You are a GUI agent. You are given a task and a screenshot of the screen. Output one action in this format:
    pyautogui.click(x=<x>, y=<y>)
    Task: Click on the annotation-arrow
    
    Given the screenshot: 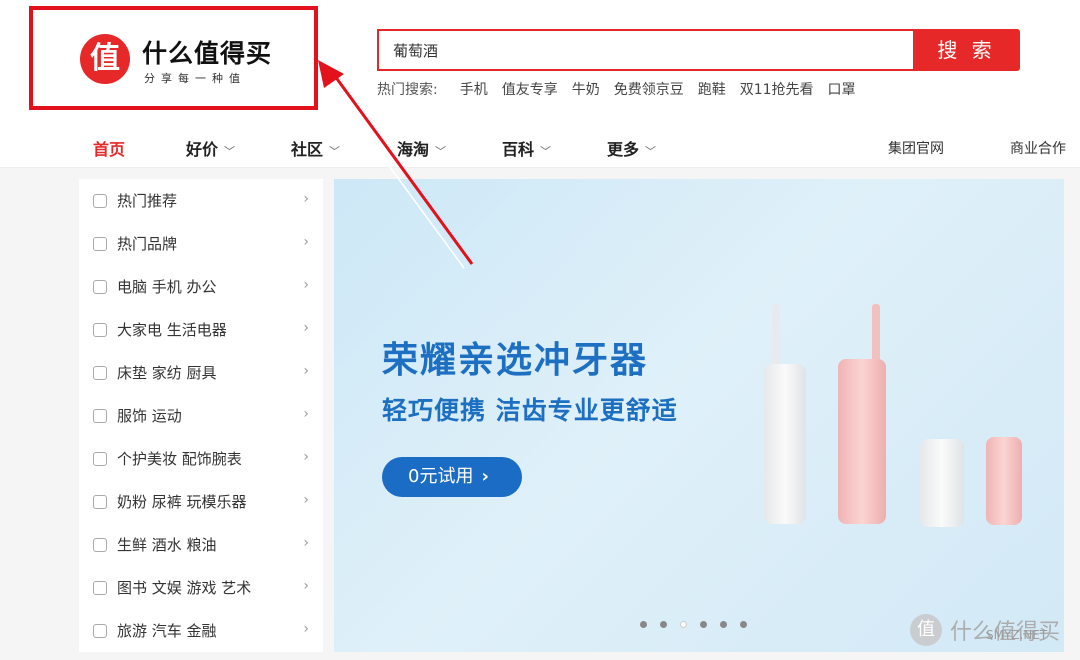 What is the action you would take?
    pyautogui.click(x=396, y=164)
    